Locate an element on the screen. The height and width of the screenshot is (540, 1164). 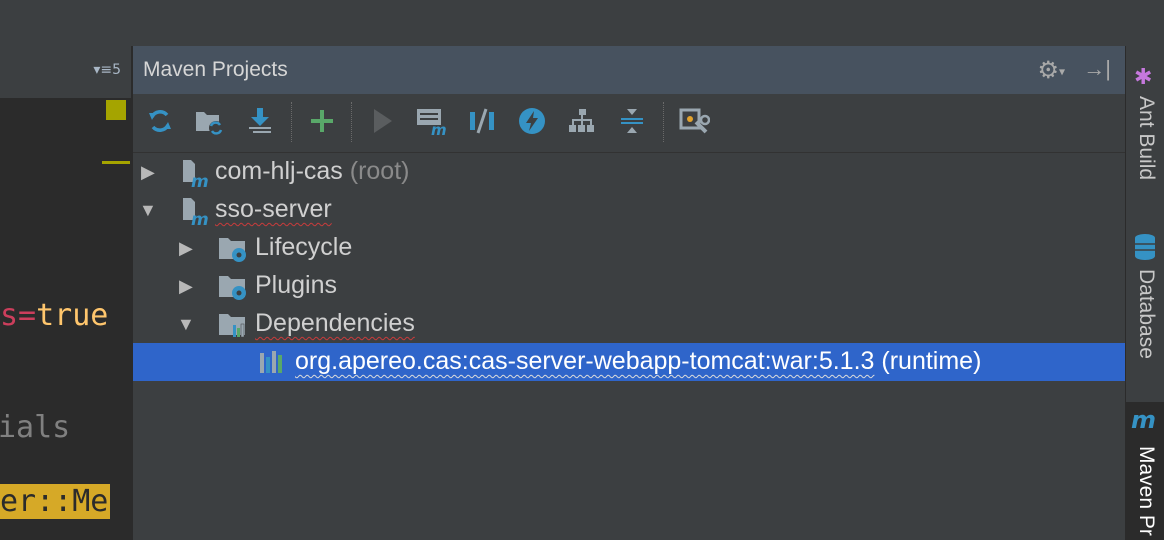
code-line-3: er::Me is located at coordinates (55, 501).